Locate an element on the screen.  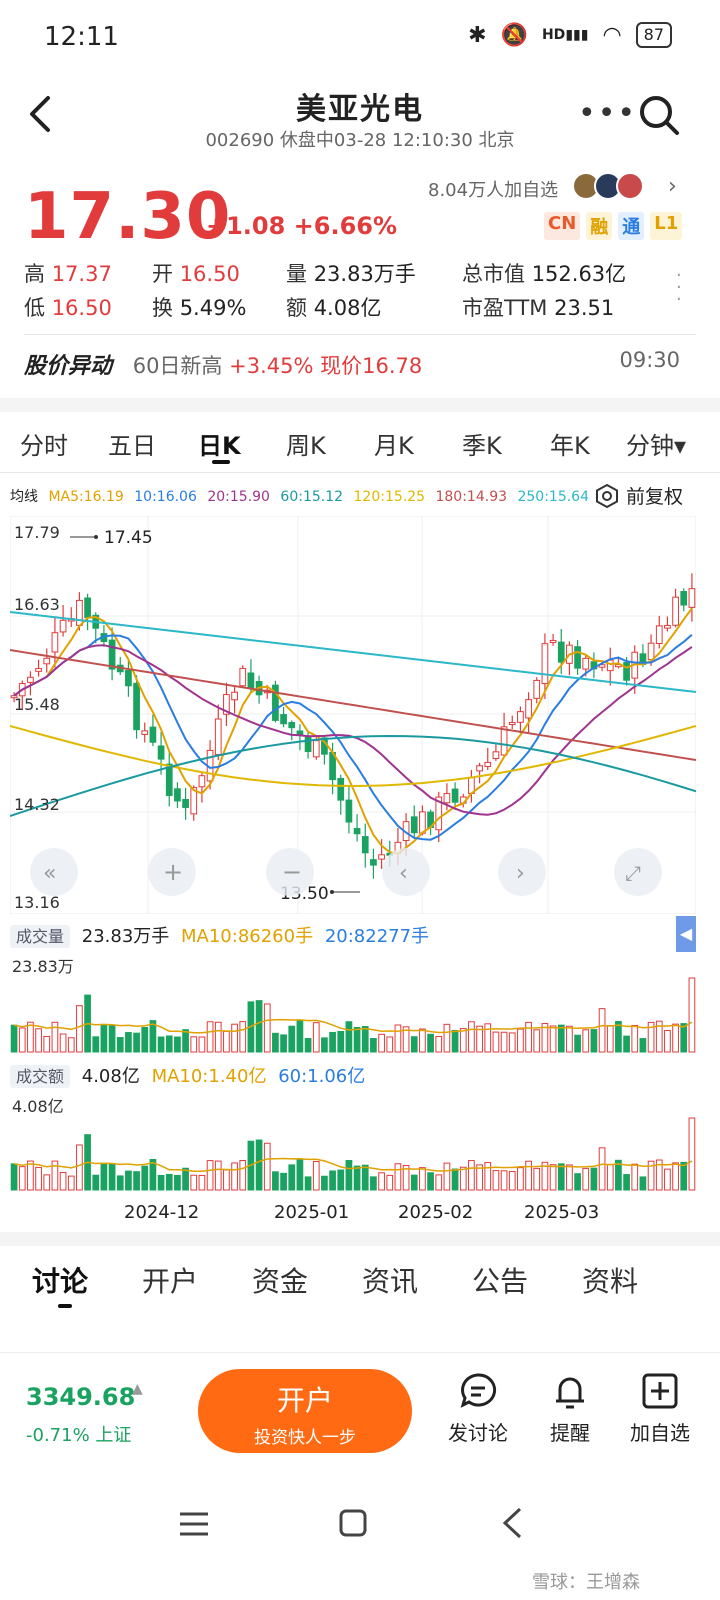
back-nav-icon is located at coordinates (512, 1523).